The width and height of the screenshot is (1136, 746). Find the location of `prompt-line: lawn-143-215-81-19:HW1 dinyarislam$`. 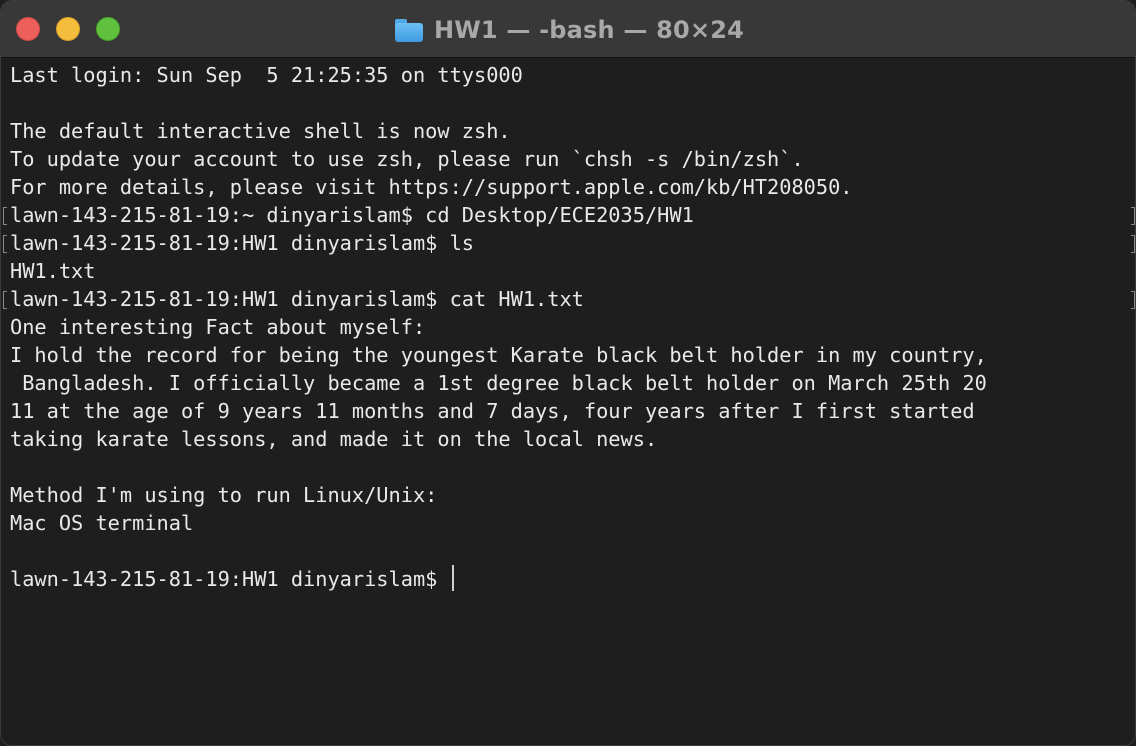

prompt-line: lawn-143-215-81-19:HW1 dinyarislam$ is located at coordinates (498, 579).